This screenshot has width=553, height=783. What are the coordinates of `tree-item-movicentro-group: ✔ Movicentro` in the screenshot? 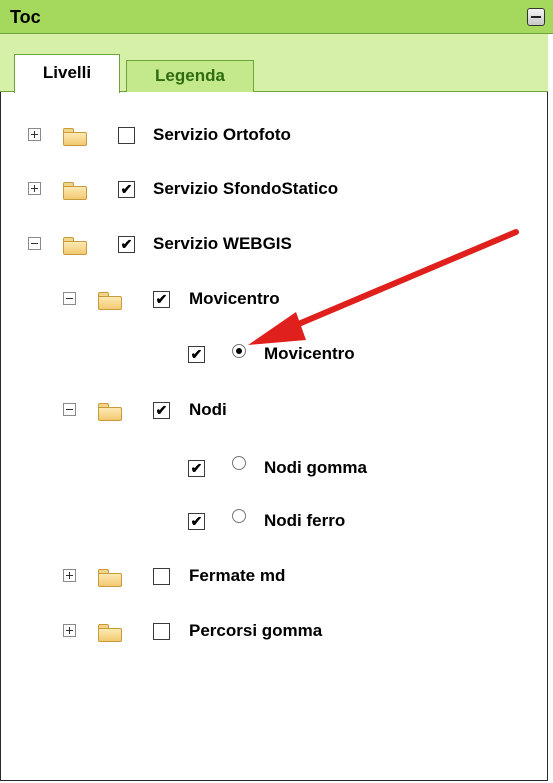 It's located at (274, 301).